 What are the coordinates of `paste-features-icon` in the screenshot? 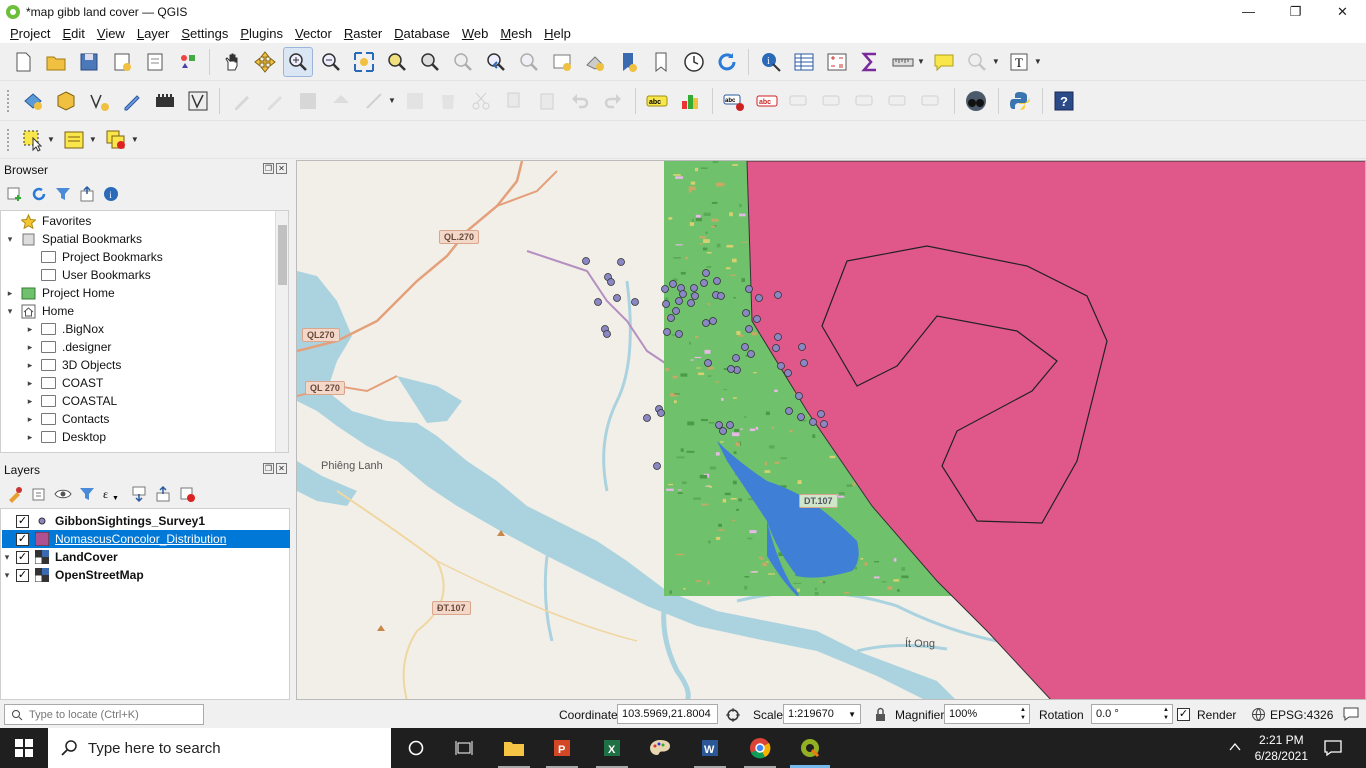 It's located at (547, 101).